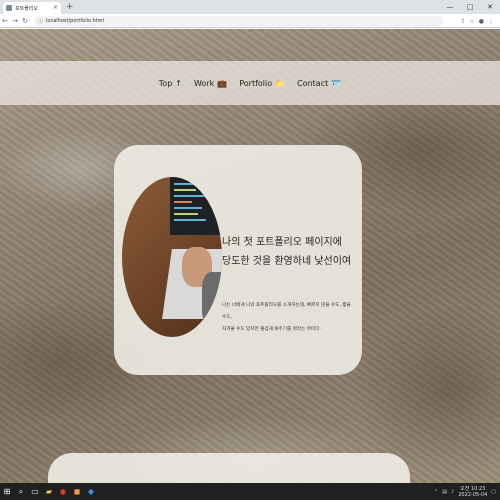 The width and height of the screenshot is (500, 500). Describe the element at coordinates (49, 491) in the screenshot. I see `file-explorer-icon: ▰` at that location.